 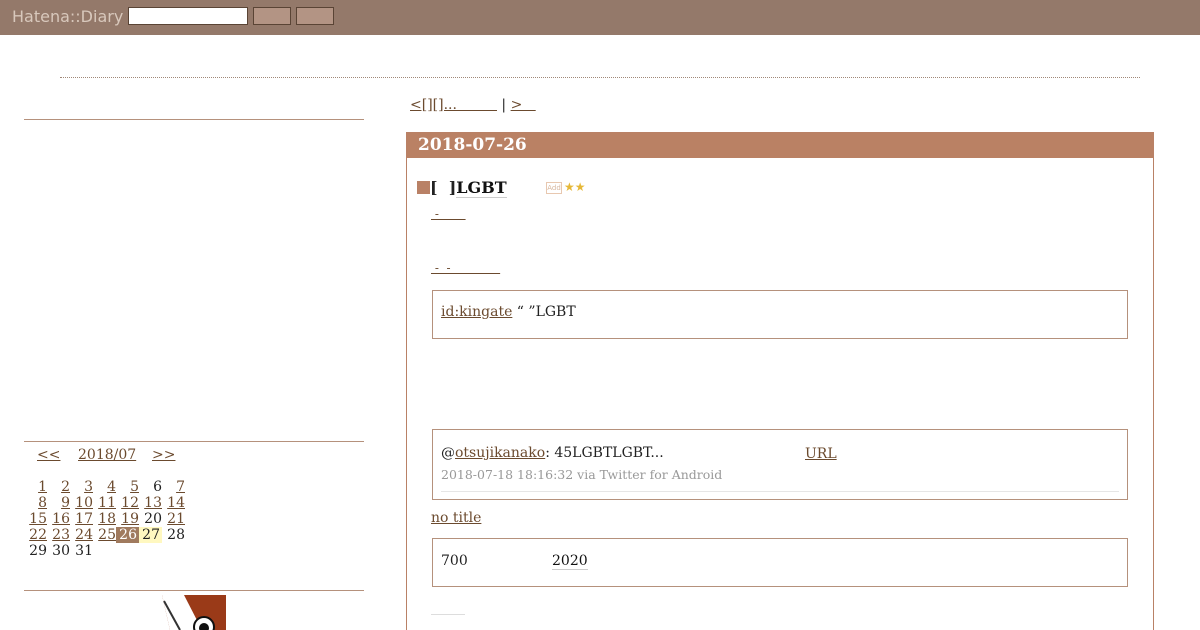 What do you see at coordinates (554, 188) in the screenshot?
I see `add-star-icon: Add` at bounding box center [554, 188].